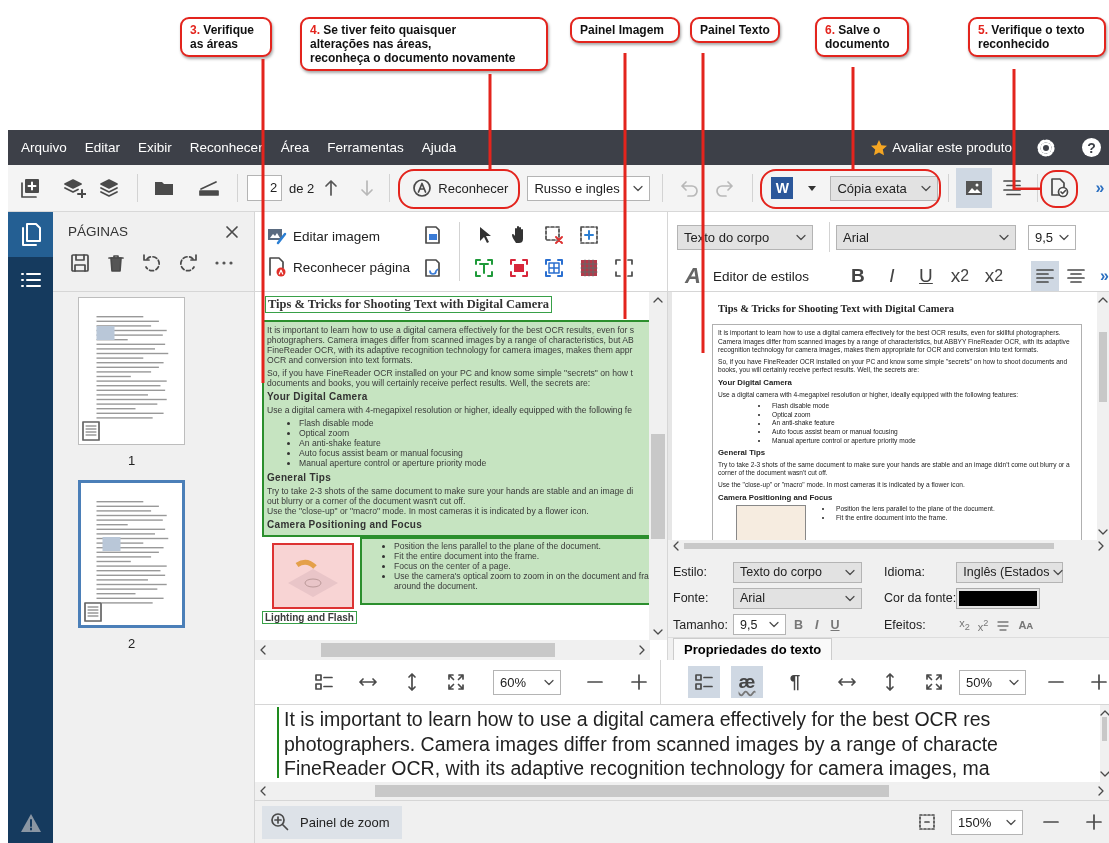 This screenshot has height=843, width=1109. What do you see at coordinates (331, 188) in the screenshot?
I see `previous-page-icon` at bounding box center [331, 188].